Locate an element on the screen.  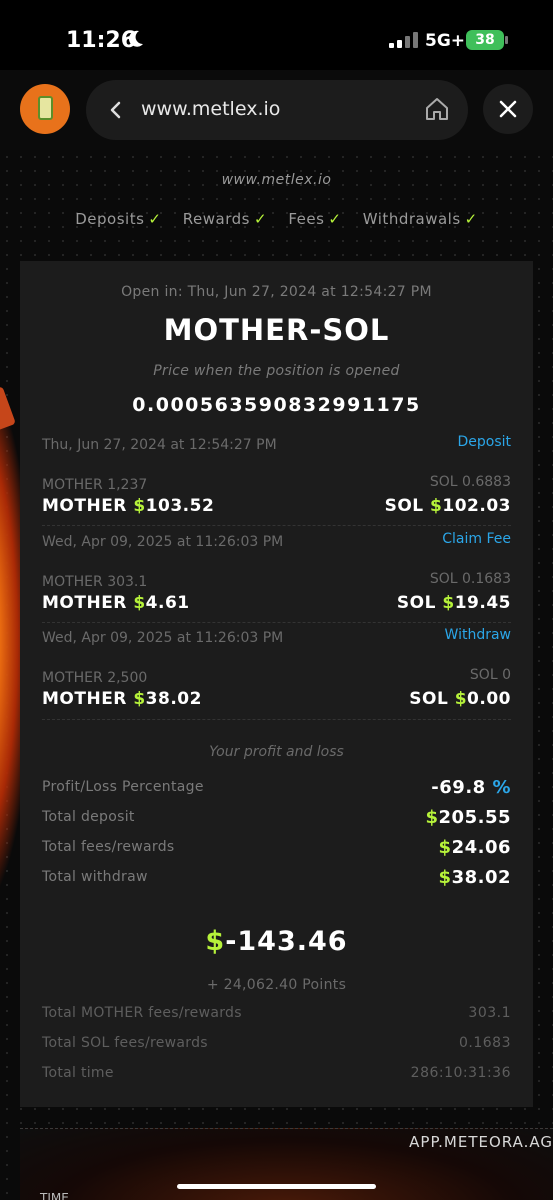
moon-icon is located at coordinates (135, 38).